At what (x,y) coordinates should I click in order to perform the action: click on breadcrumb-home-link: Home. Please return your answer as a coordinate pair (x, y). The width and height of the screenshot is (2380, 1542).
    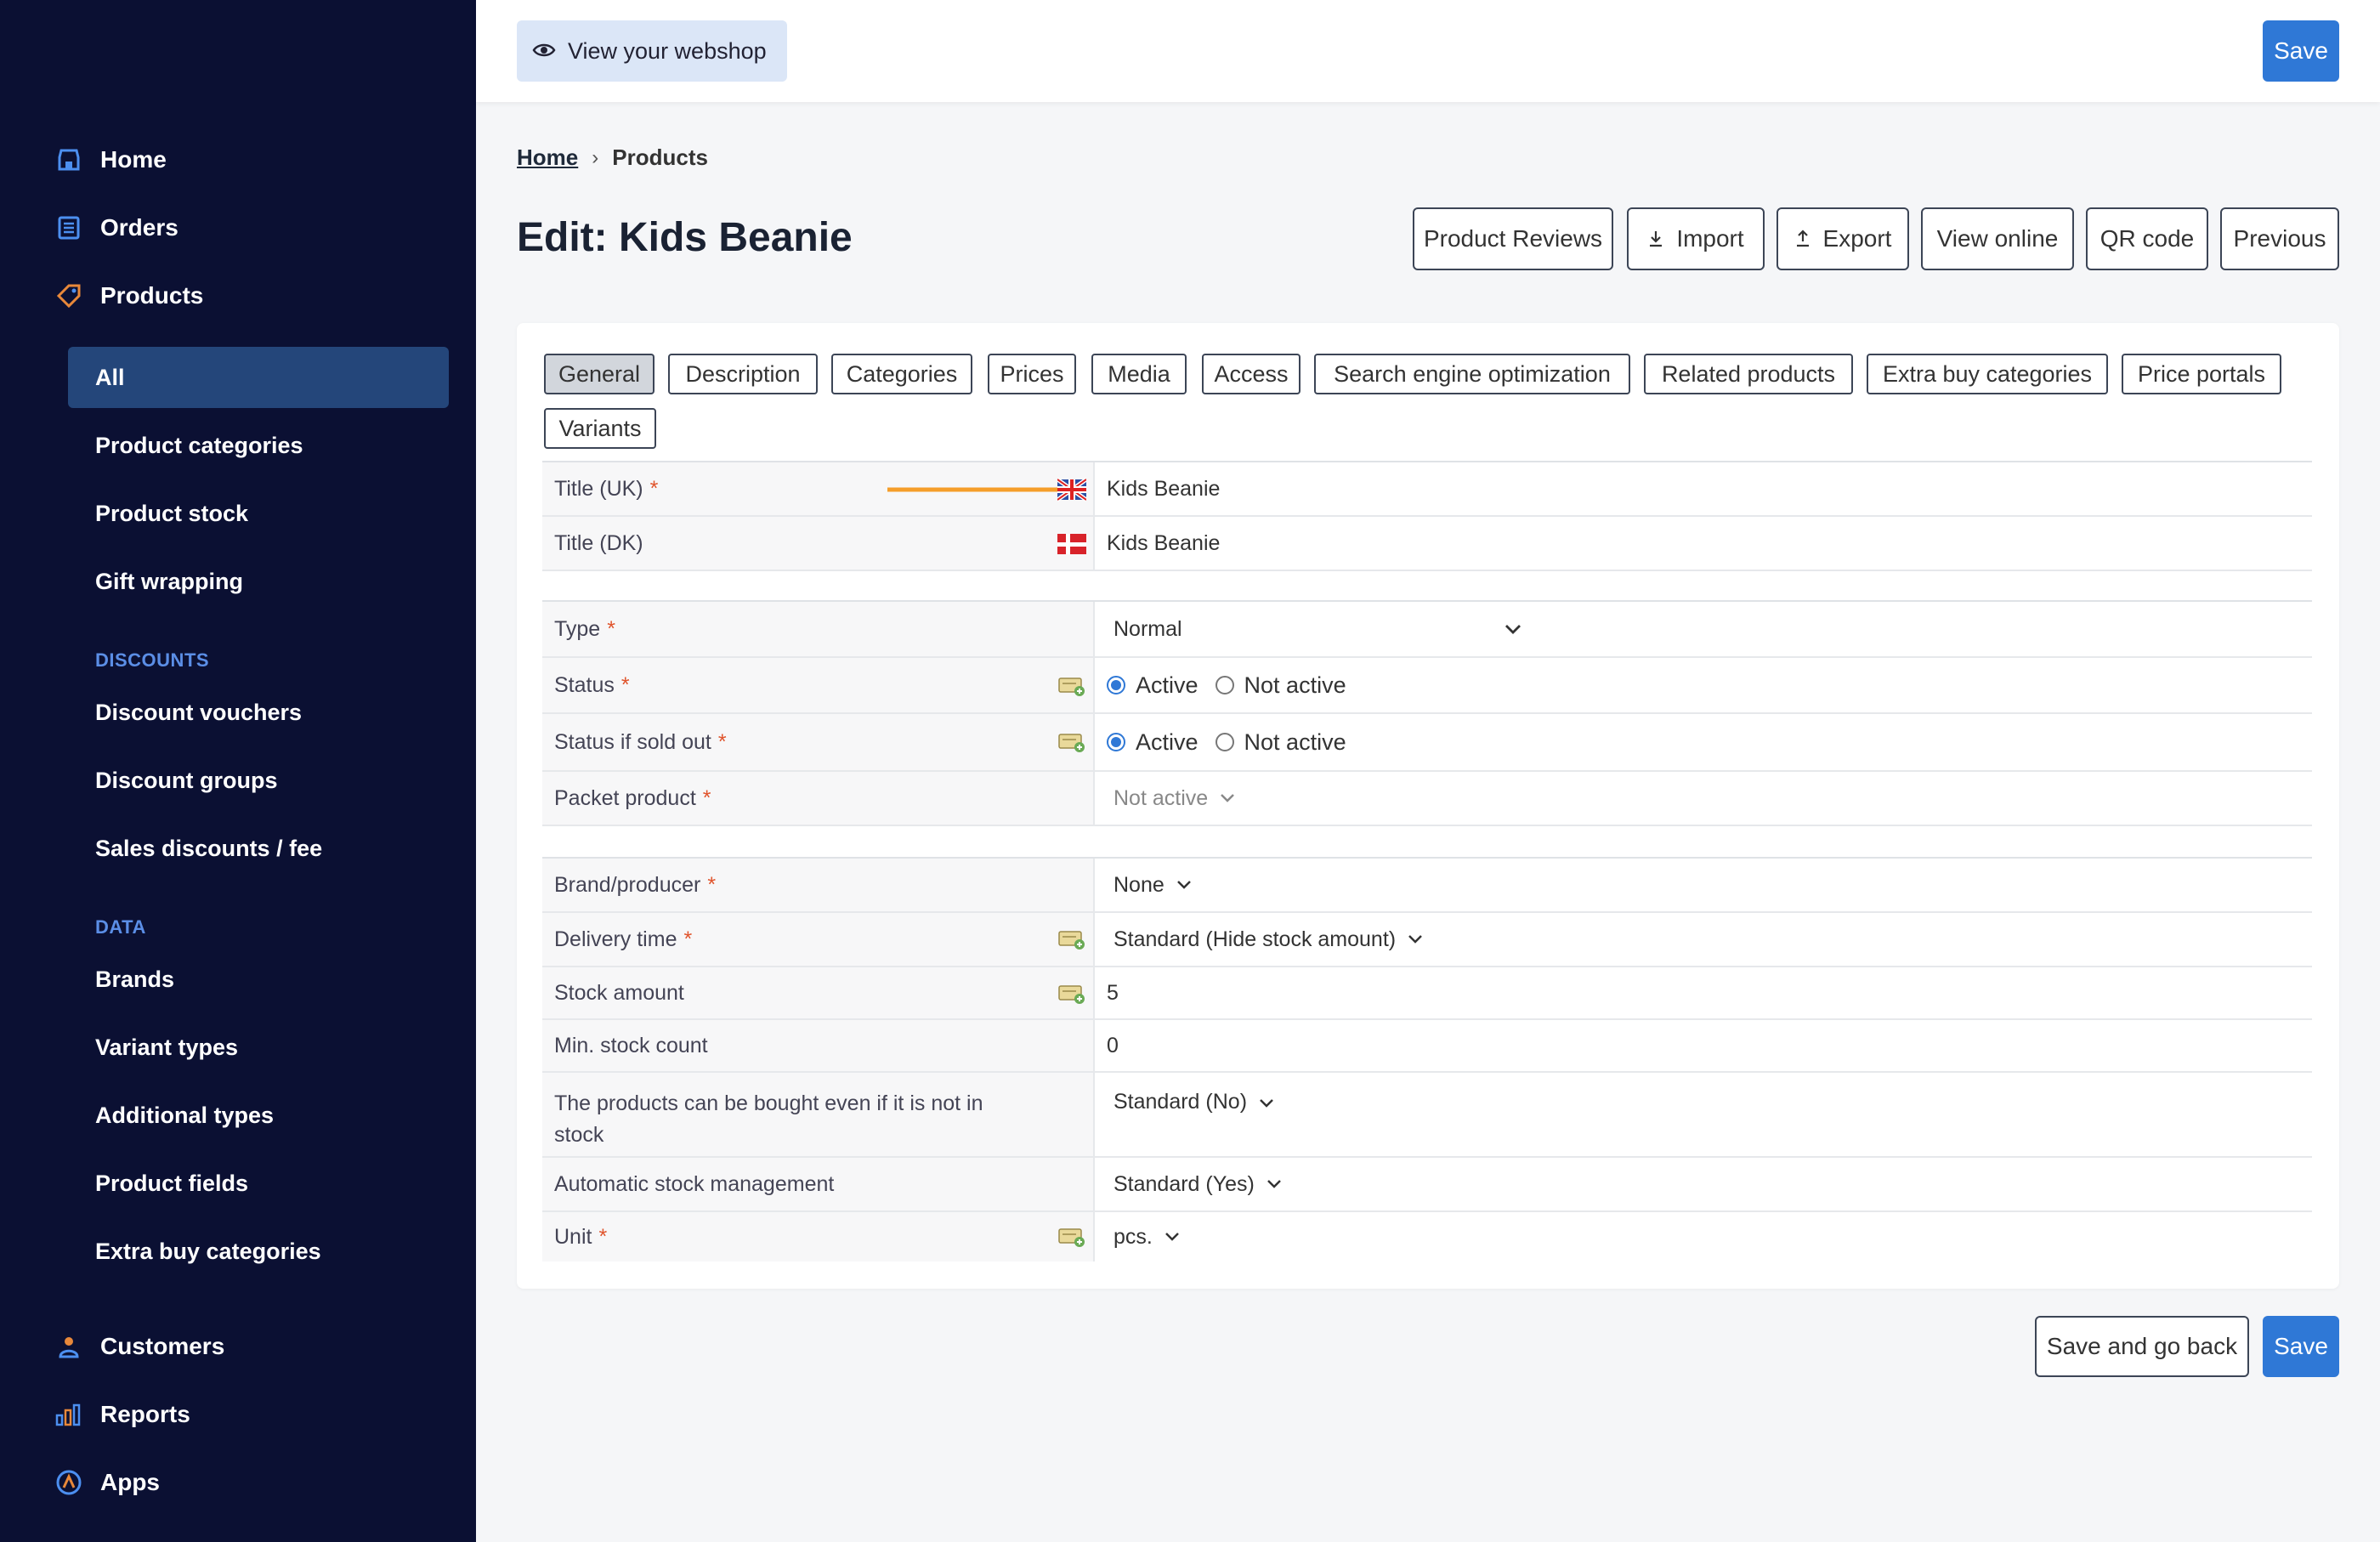
    Looking at the image, I should click on (547, 158).